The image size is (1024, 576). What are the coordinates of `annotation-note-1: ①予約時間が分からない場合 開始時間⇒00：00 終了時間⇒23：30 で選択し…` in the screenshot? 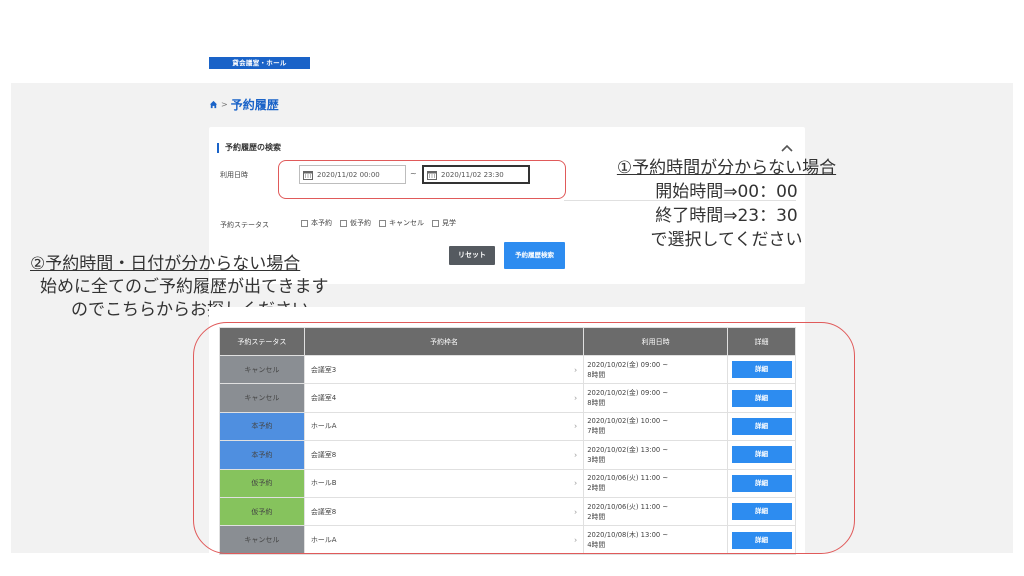 It's located at (726, 204).